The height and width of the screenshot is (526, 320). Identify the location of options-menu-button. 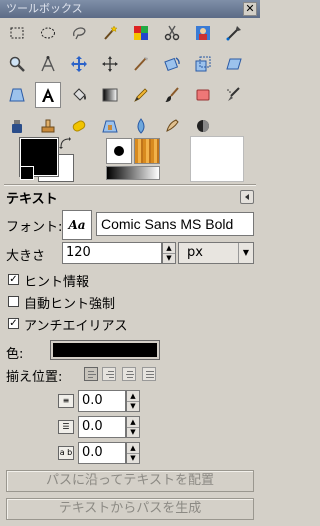
(247, 197).